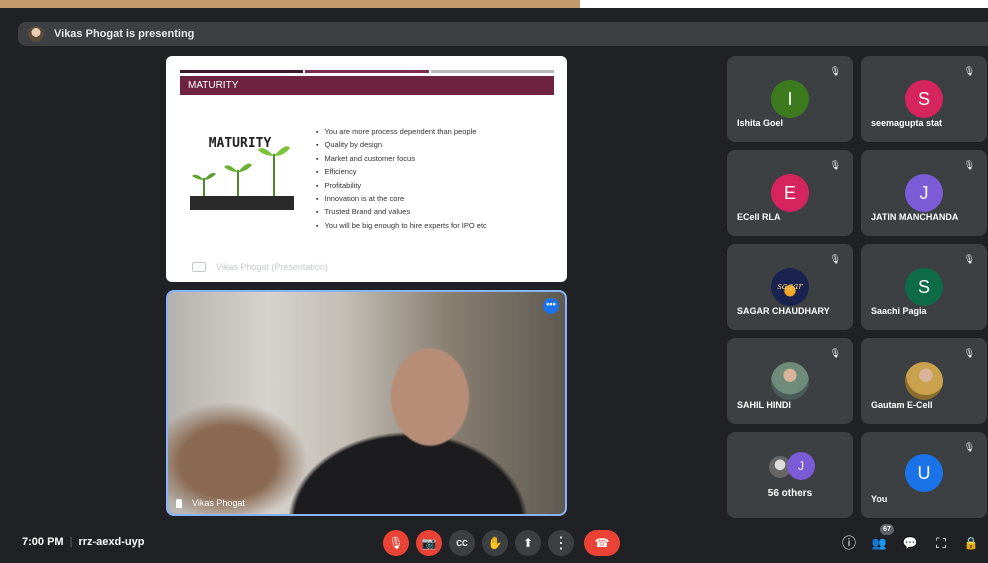  What do you see at coordinates (36, 34) in the screenshot?
I see `presenter-avatar` at bounding box center [36, 34].